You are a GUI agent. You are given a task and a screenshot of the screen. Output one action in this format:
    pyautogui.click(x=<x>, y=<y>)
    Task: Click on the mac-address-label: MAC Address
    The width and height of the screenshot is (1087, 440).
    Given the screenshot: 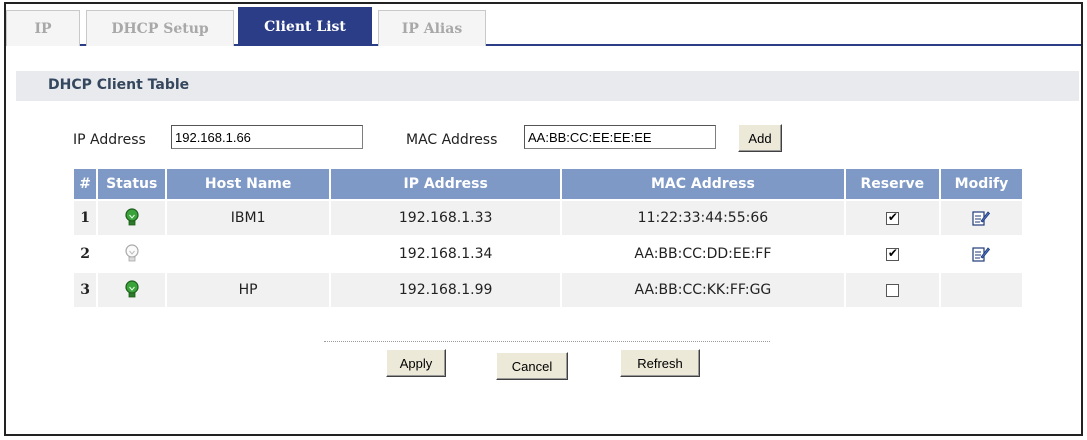 What is the action you would take?
    pyautogui.click(x=452, y=140)
    